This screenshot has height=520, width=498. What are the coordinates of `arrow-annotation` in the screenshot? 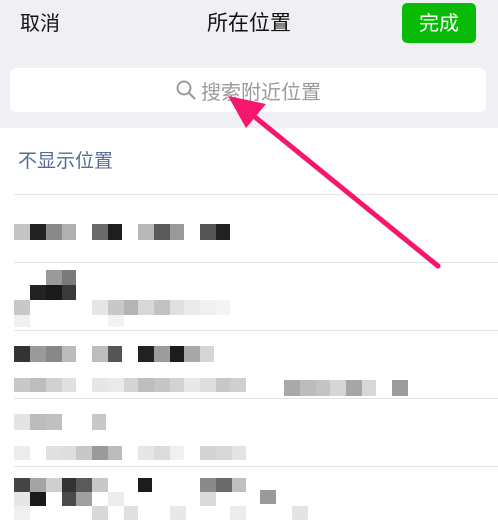 It's located at (334, 182).